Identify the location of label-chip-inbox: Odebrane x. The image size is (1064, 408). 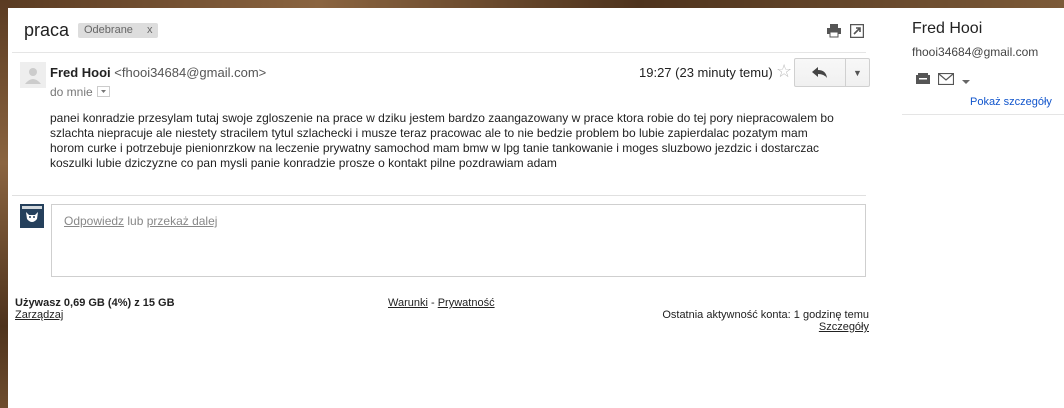
(118, 30).